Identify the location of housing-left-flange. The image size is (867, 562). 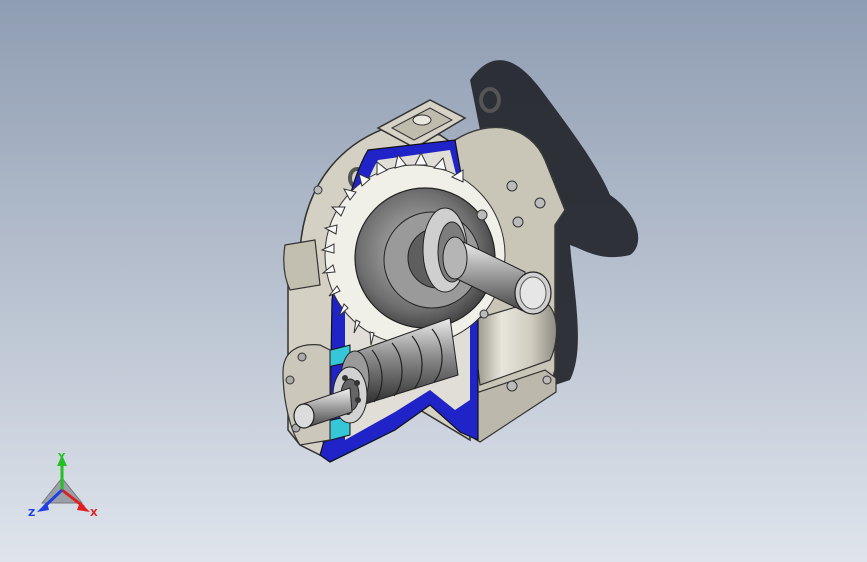
(302, 265).